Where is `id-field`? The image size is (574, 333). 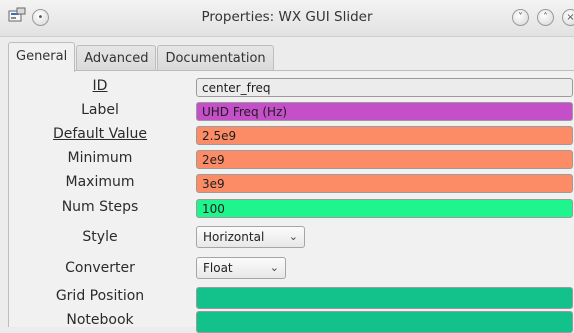 id-field is located at coordinates (384, 87).